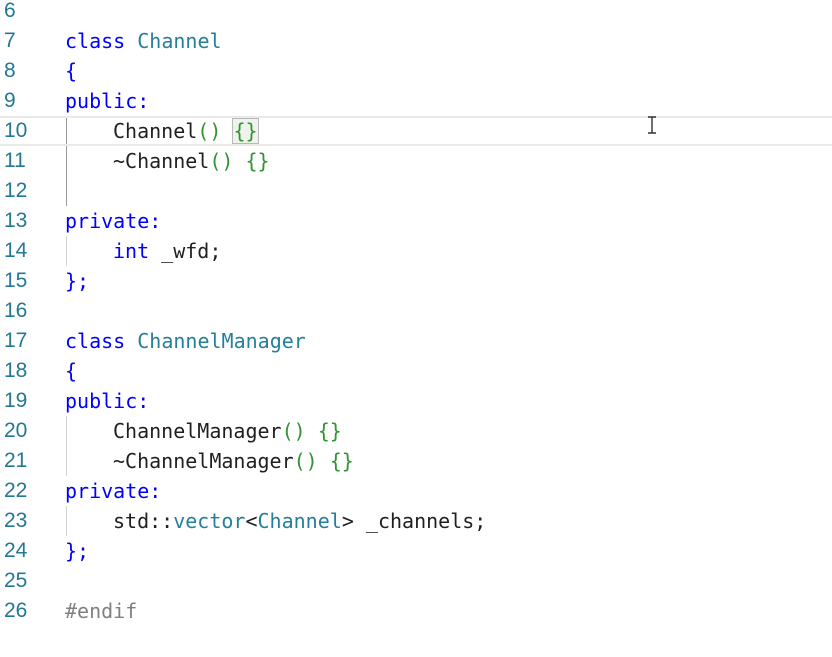 This screenshot has height=657, width=832. Describe the element at coordinates (652, 125) in the screenshot. I see `text-cursor-icon` at that location.